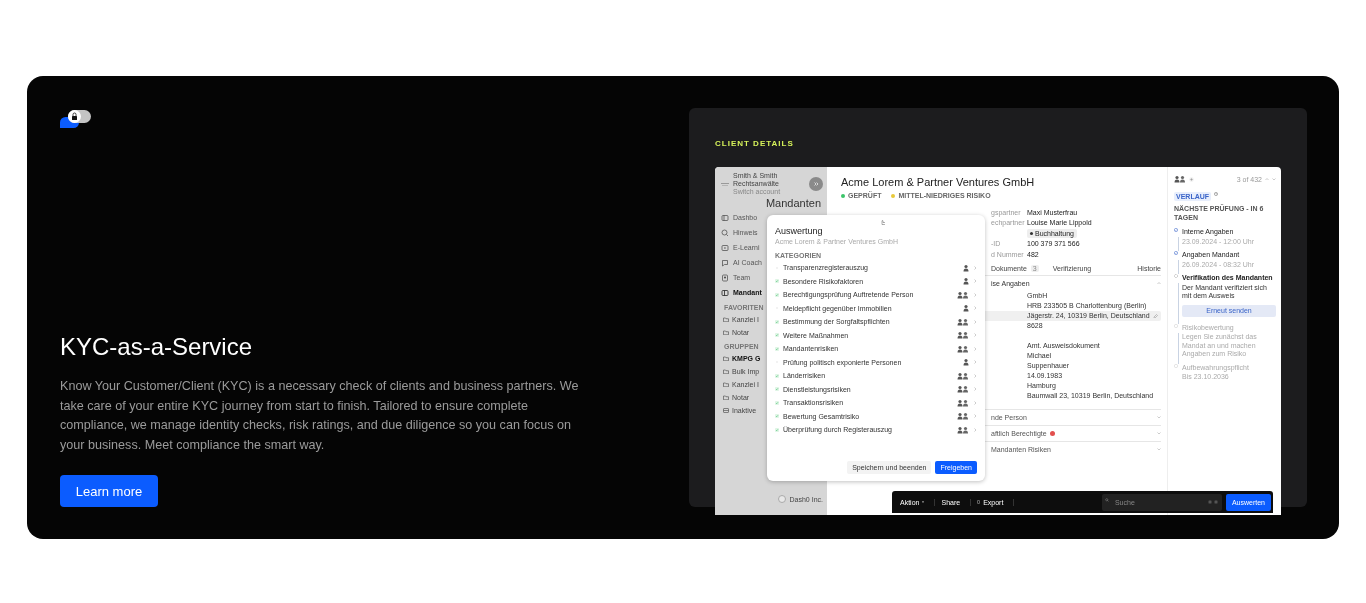 This screenshot has width=1366, height=603. What do you see at coordinates (793, 203) in the screenshot?
I see `page-heading: Mandanten` at bounding box center [793, 203].